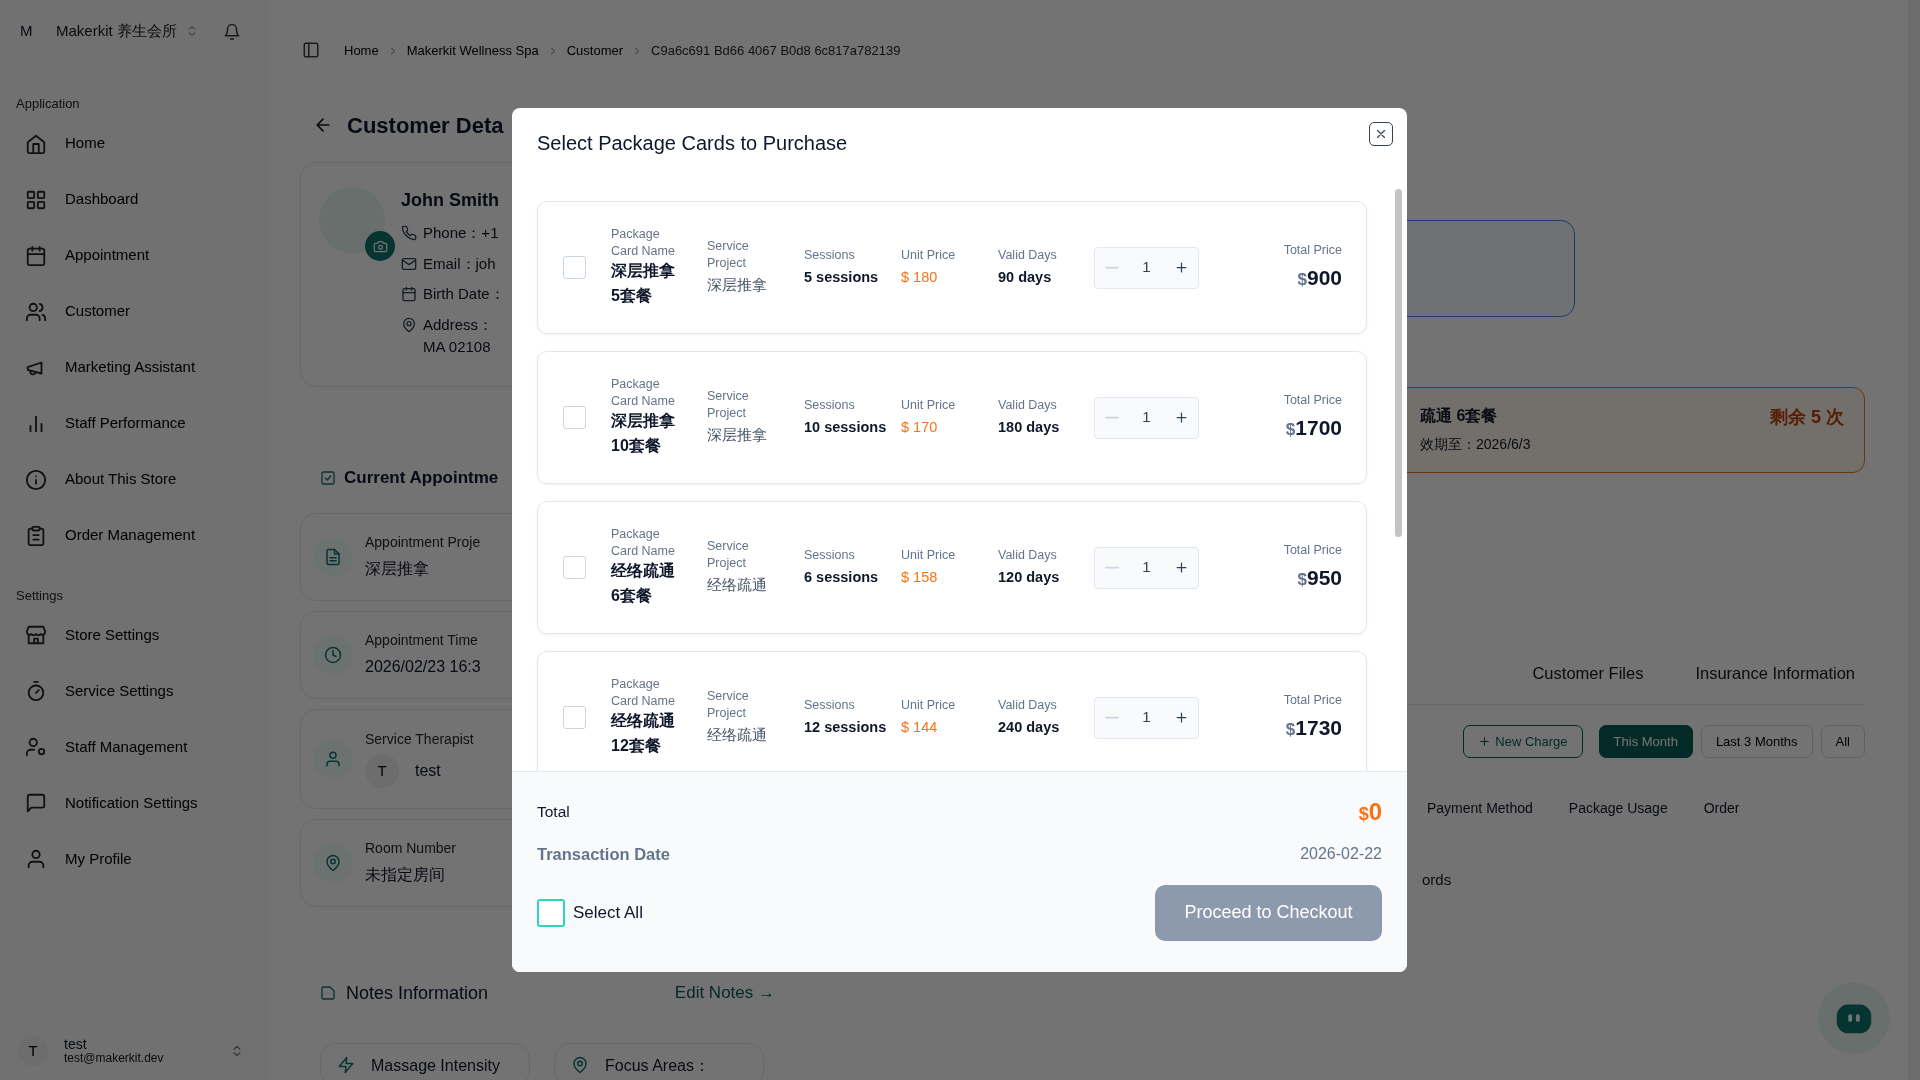 This screenshot has width=1920, height=1080. Describe the element at coordinates (643, 283) in the screenshot. I see `package-card-name: 深层推拿5套餐` at that location.